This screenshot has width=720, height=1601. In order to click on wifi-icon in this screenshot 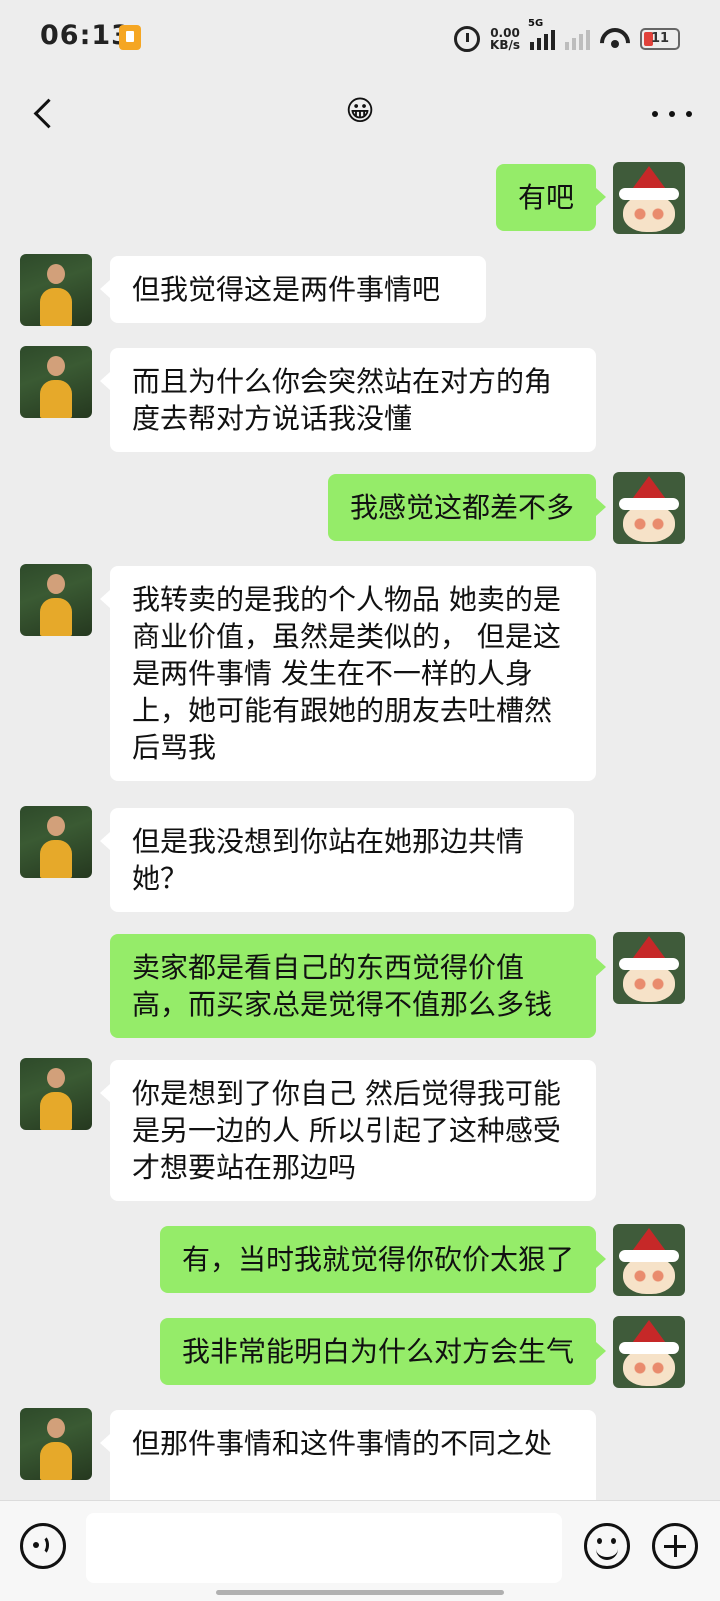, I will do `click(615, 39)`.